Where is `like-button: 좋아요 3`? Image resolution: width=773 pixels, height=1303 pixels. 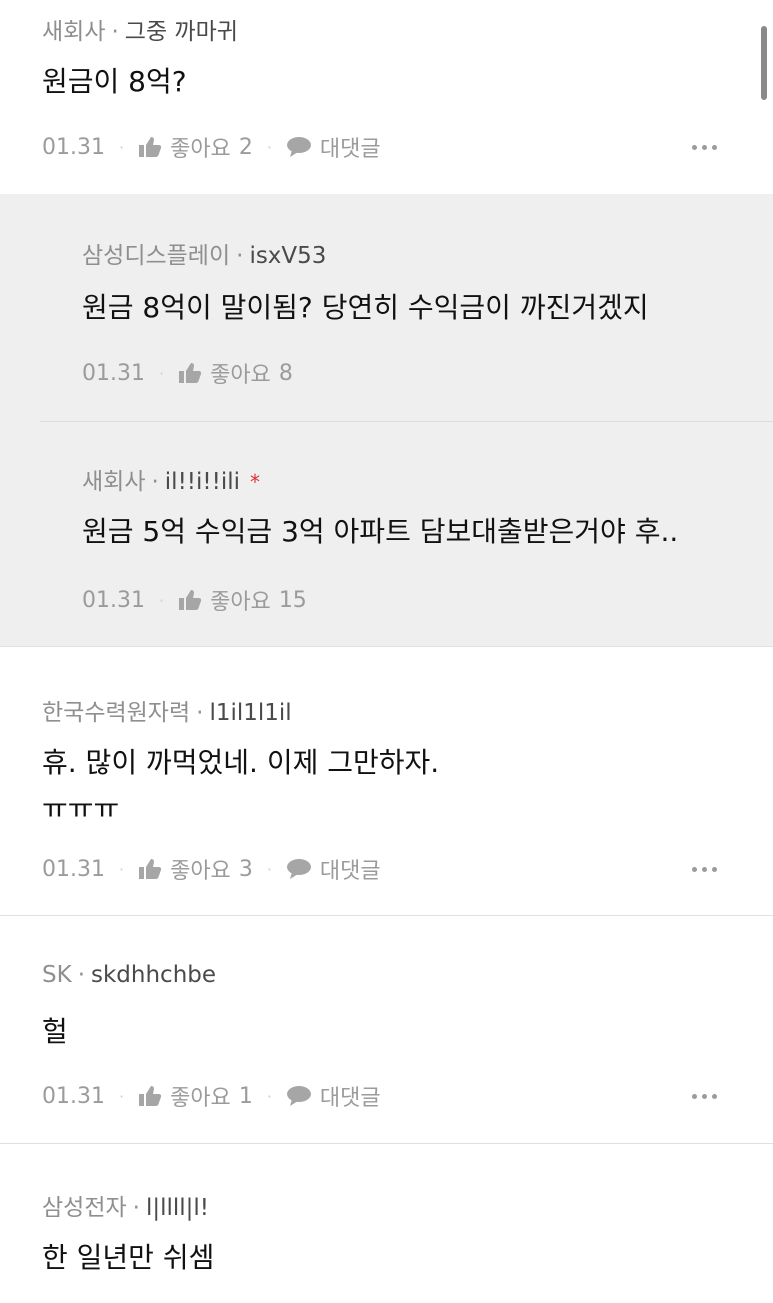
like-button: 좋아요 3 is located at coordinates (195, 869).